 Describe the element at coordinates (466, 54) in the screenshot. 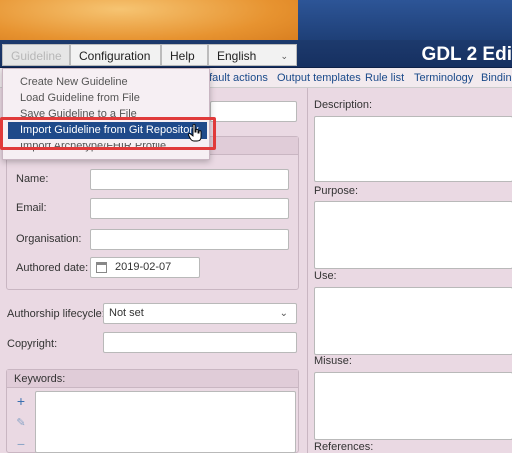

I see `app-title: GDL 2 Edi` at that location.